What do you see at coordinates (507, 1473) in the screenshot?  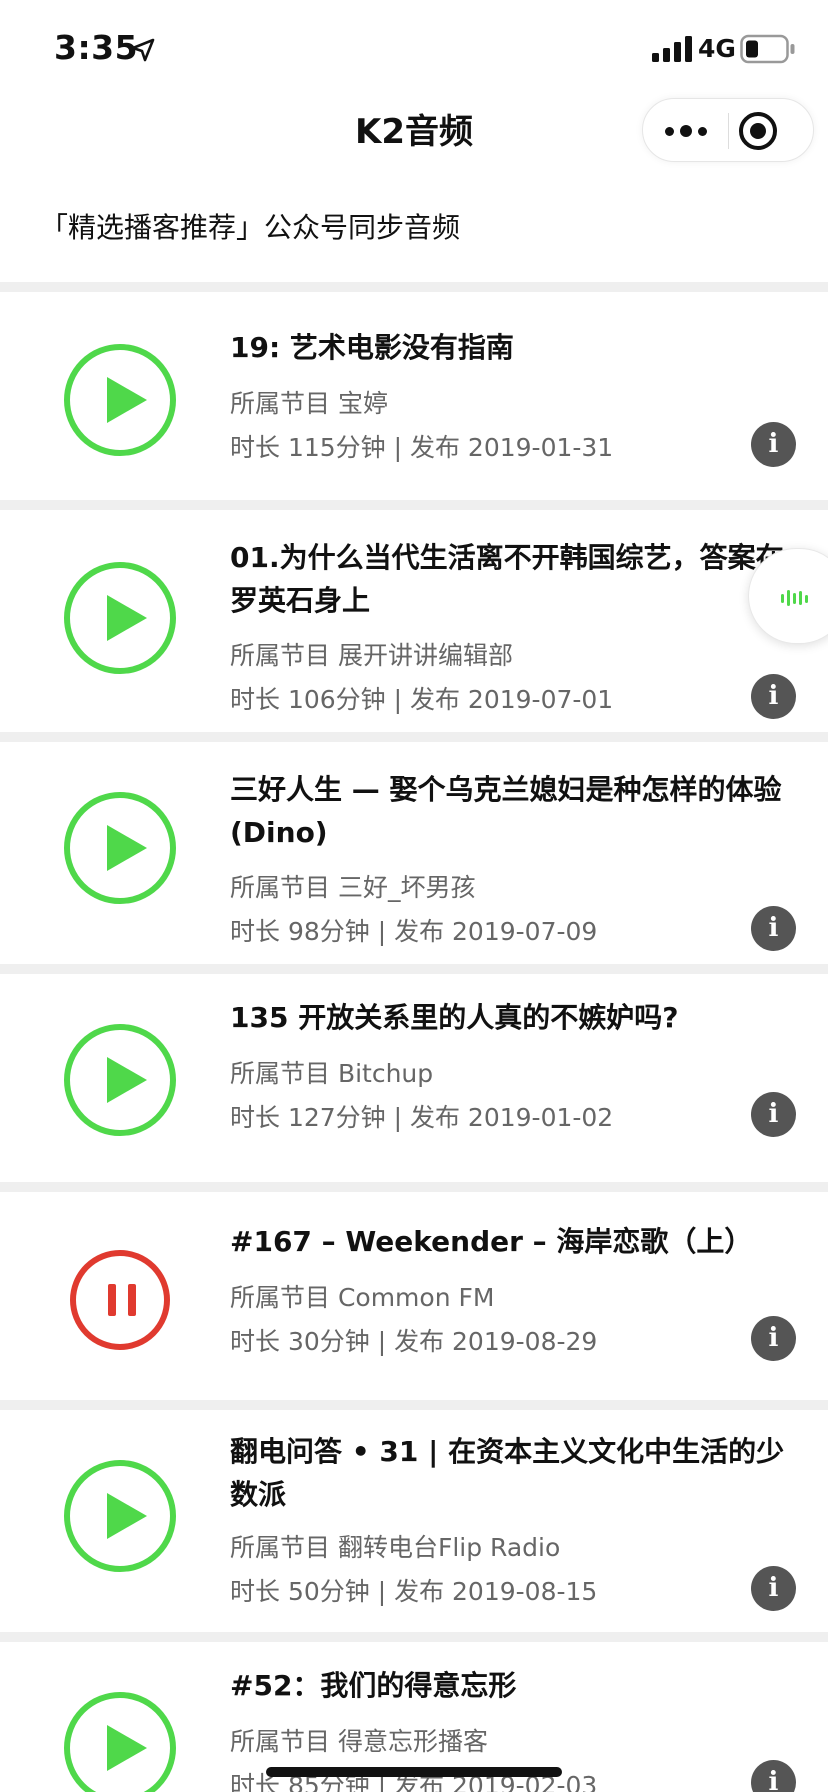 I see `episode-title: 翻电问答 • 31 | 在资本主义文化中生活的少数派` at bounding box center [507, 1473].